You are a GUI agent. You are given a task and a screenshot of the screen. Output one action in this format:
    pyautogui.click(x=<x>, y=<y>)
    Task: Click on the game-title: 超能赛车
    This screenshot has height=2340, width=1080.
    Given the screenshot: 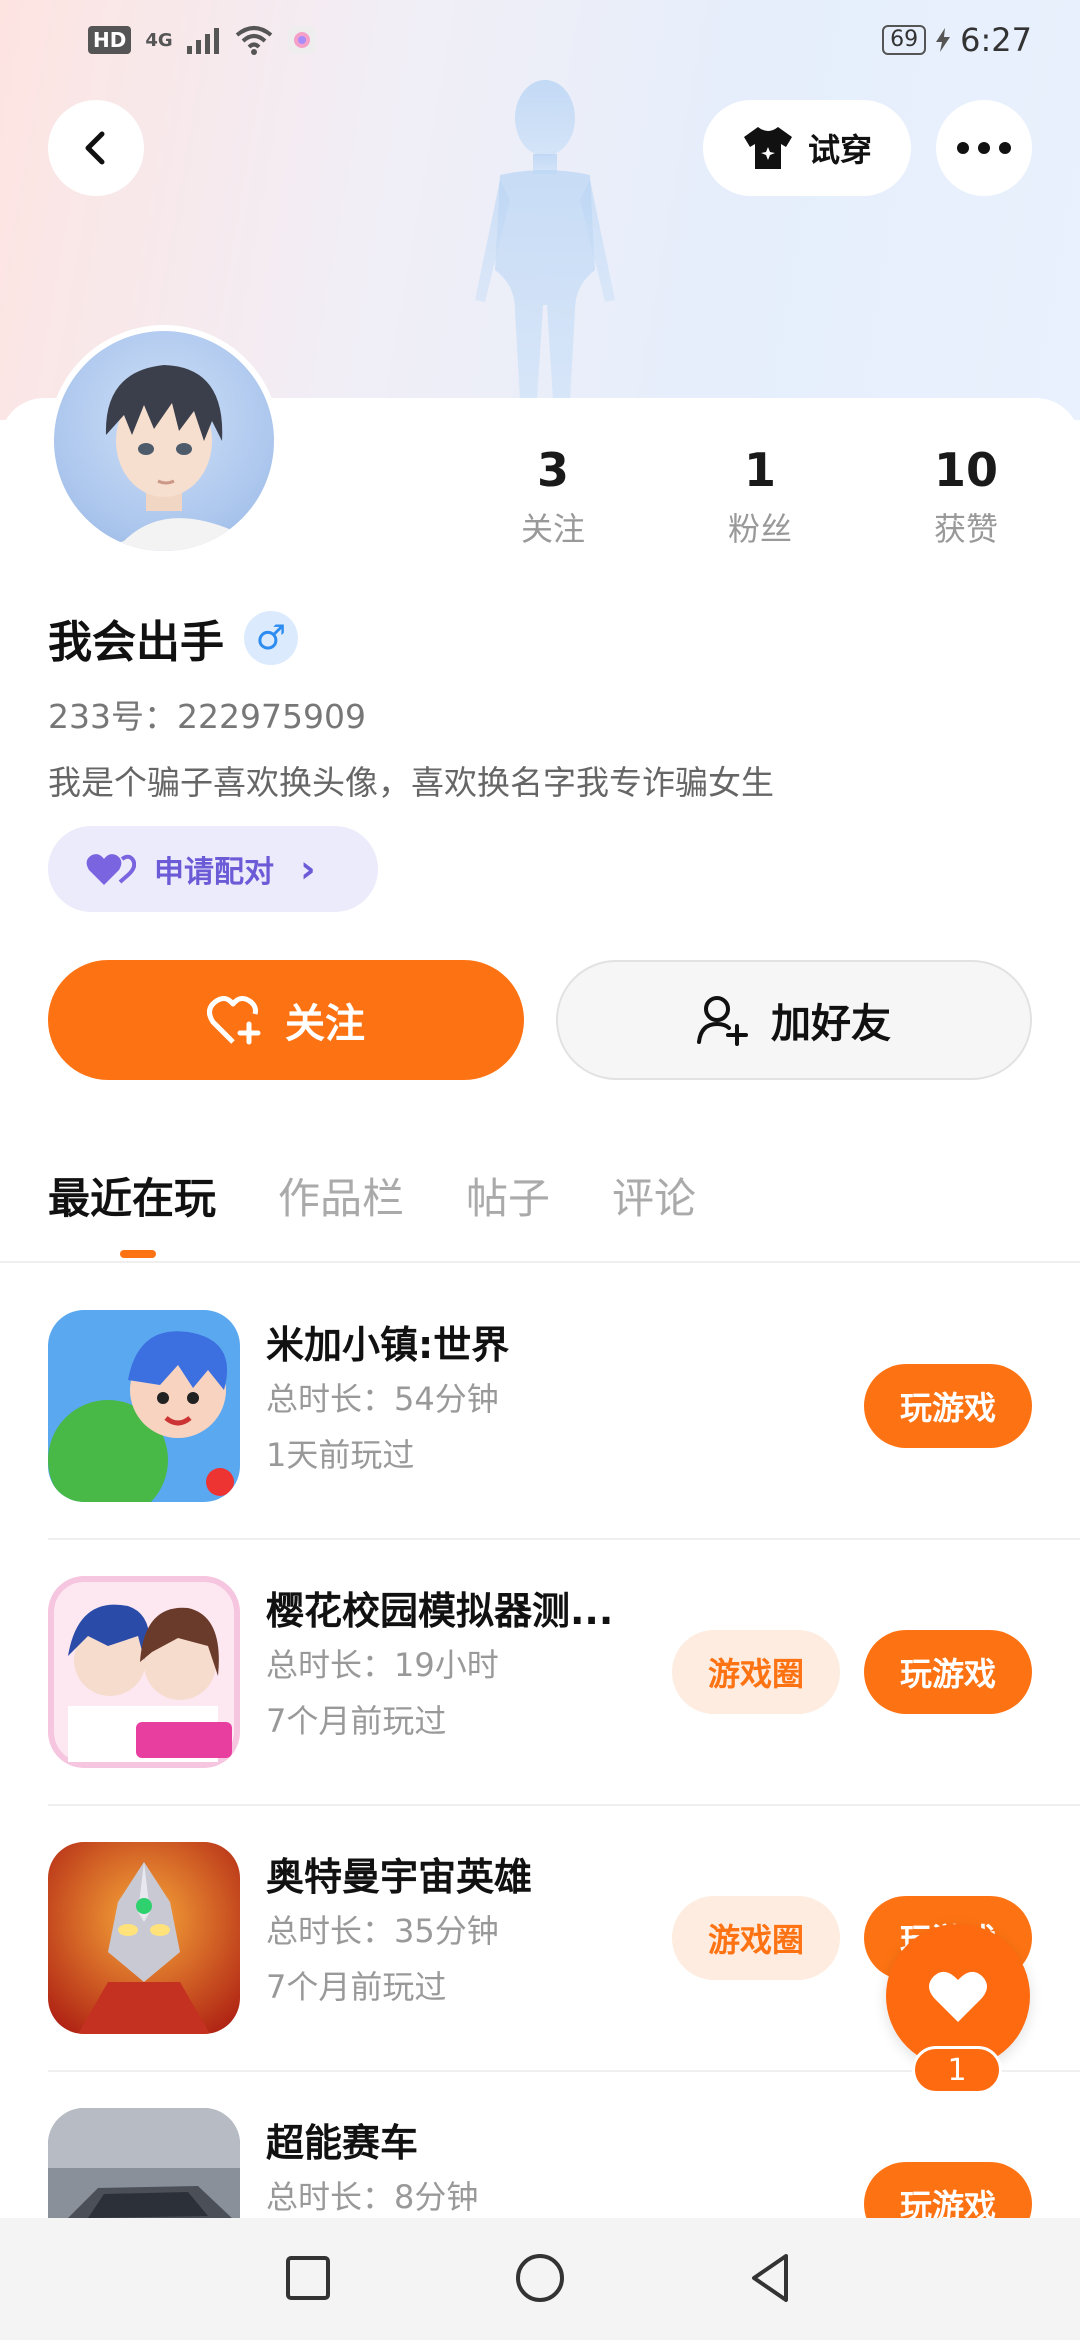 What is the action you would take?
    pyautogui.click(x=342, y=2143)
    